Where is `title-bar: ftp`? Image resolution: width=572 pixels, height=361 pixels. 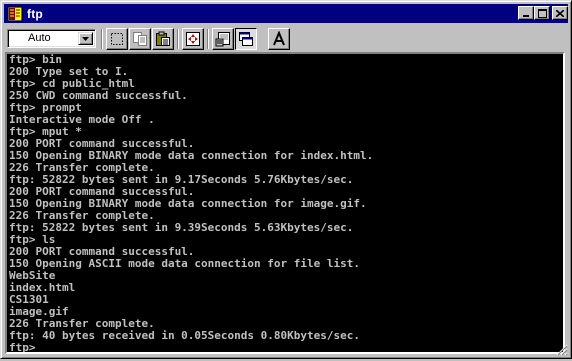 title-bar: ftp is located at coordinates (286, 13).